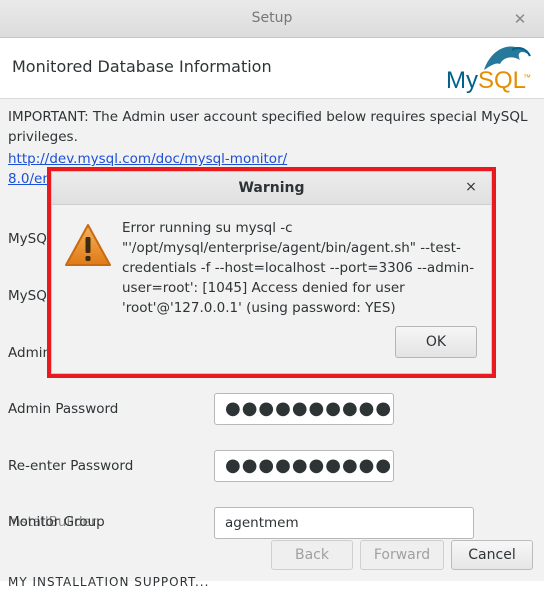  What do you see at coordinates (56, 522) in the screenshot?
I see `monitor-group-label: Monitor Group` at bounding box center [56, 522].